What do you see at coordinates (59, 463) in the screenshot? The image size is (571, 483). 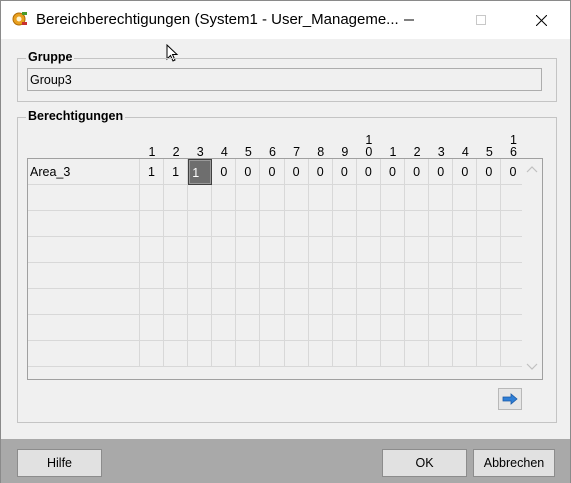 I see `help-button: Hilfe` at bounding box center [59, 463].